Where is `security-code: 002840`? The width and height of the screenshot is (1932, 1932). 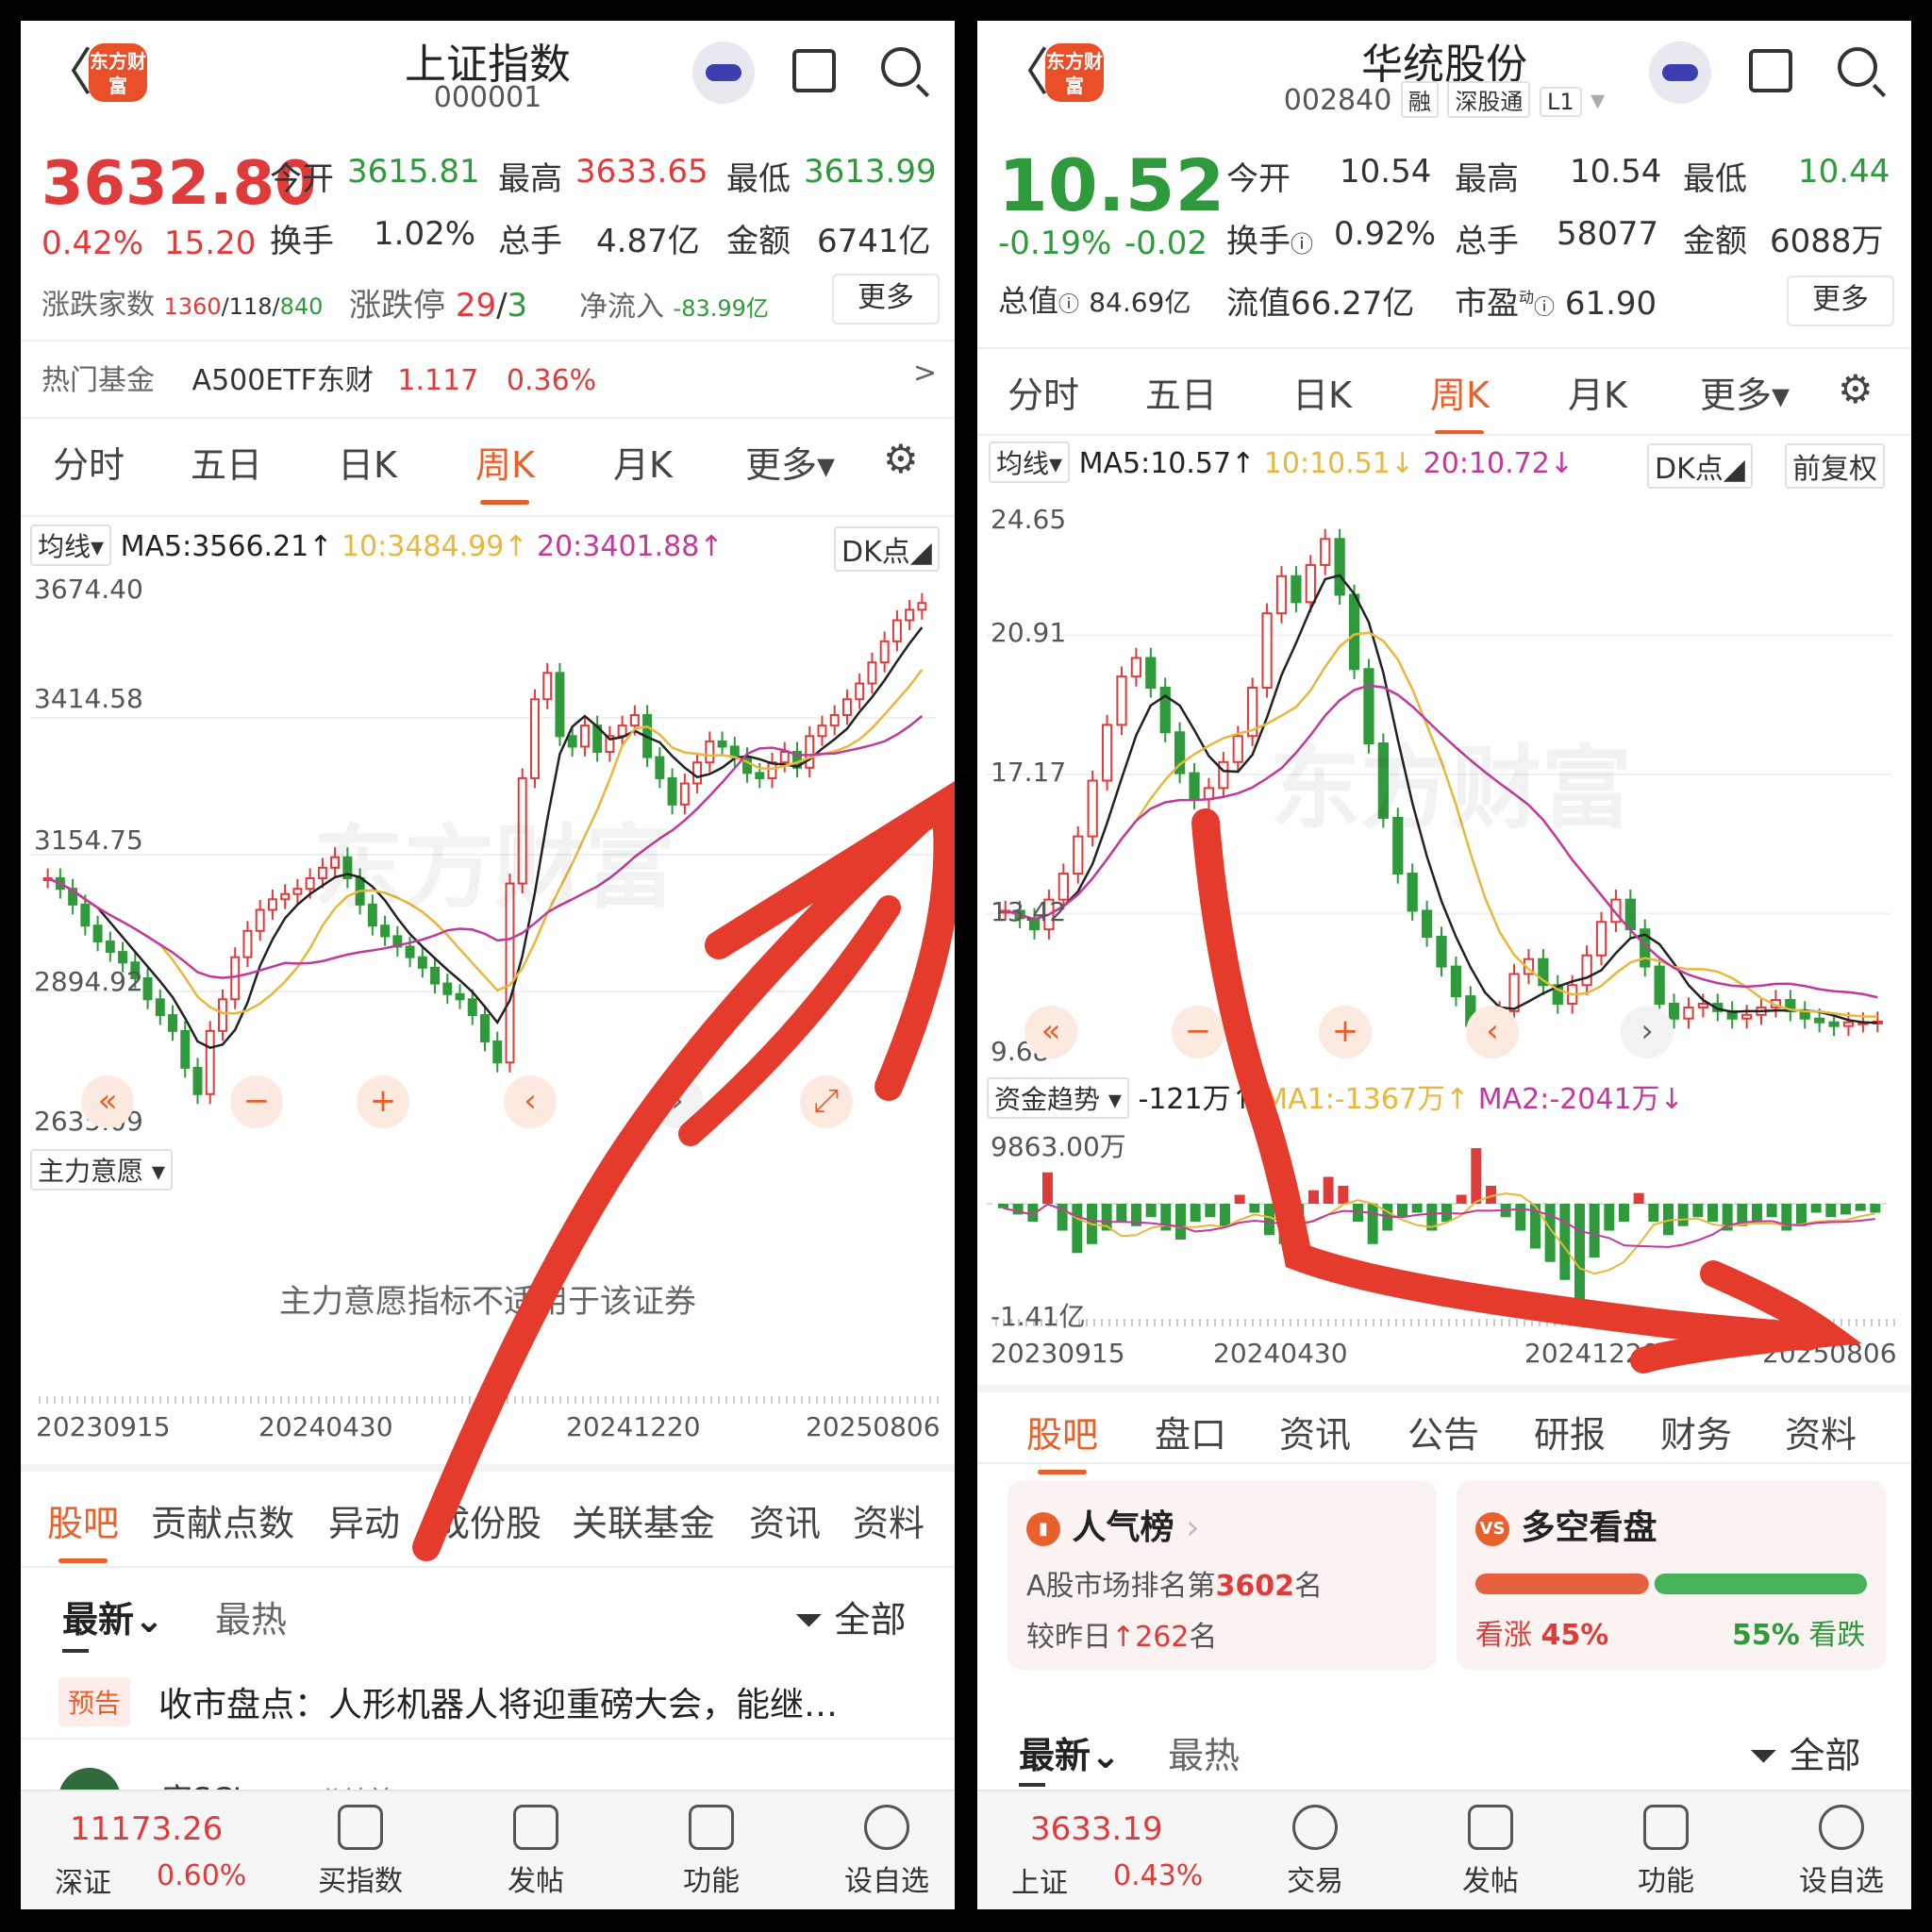
security-code: 002840 is located at coordinates (1337, 100).